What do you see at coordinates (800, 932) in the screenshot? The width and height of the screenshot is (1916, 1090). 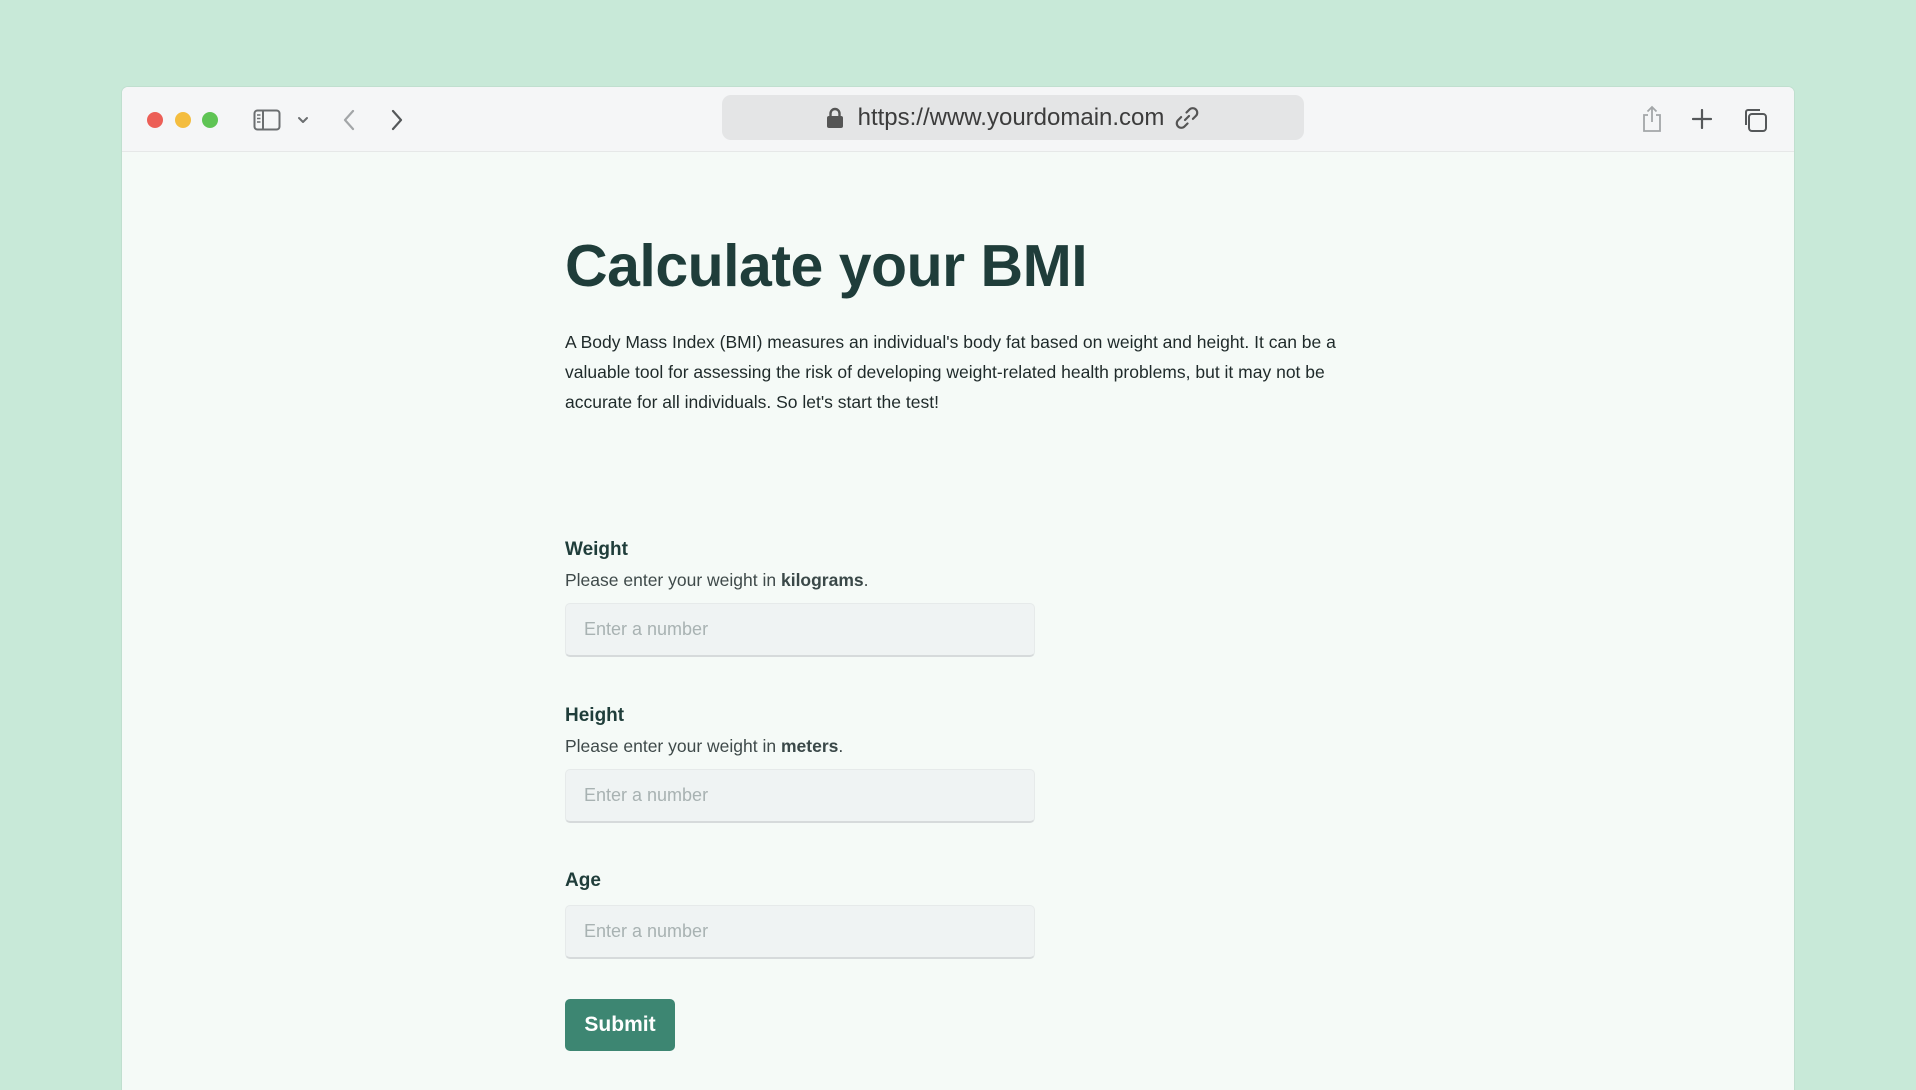 I see `age-input` at bounding box center [800, 932].